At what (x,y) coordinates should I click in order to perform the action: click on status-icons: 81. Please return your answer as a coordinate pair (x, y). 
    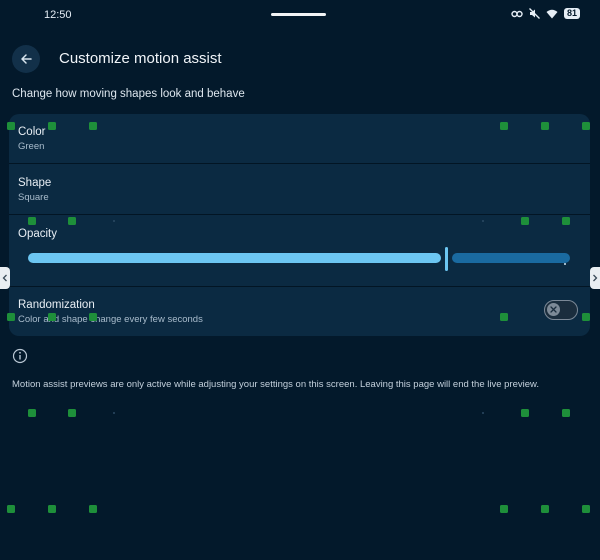
    Looking at the image, I should click on (545, 13).